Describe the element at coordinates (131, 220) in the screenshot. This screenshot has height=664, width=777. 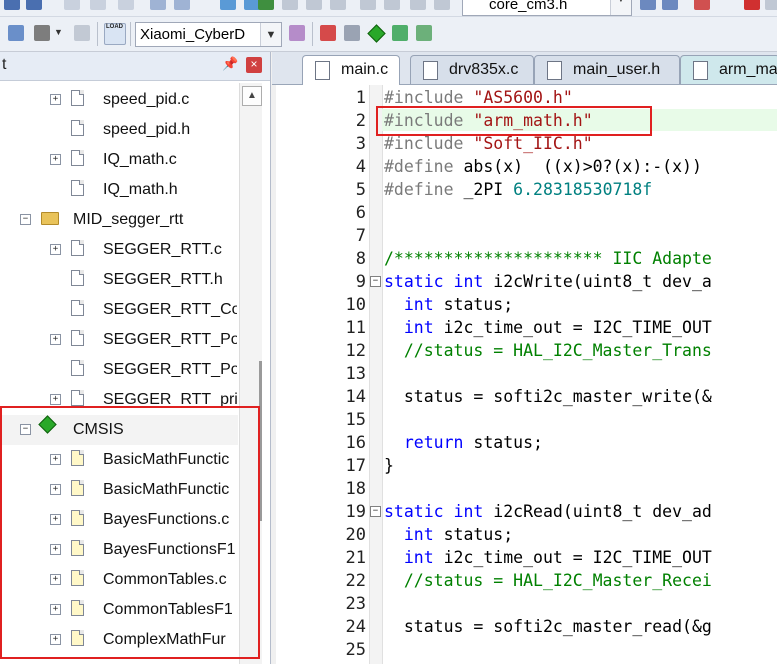
I see `tree-group: − MID_segger_rtt` at that location.